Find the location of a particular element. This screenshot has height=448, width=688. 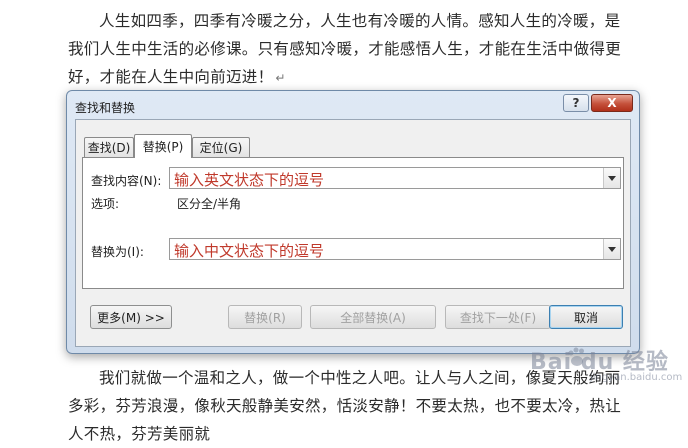

options-value: 区分全/半角 is located at coordinates (209, 204).